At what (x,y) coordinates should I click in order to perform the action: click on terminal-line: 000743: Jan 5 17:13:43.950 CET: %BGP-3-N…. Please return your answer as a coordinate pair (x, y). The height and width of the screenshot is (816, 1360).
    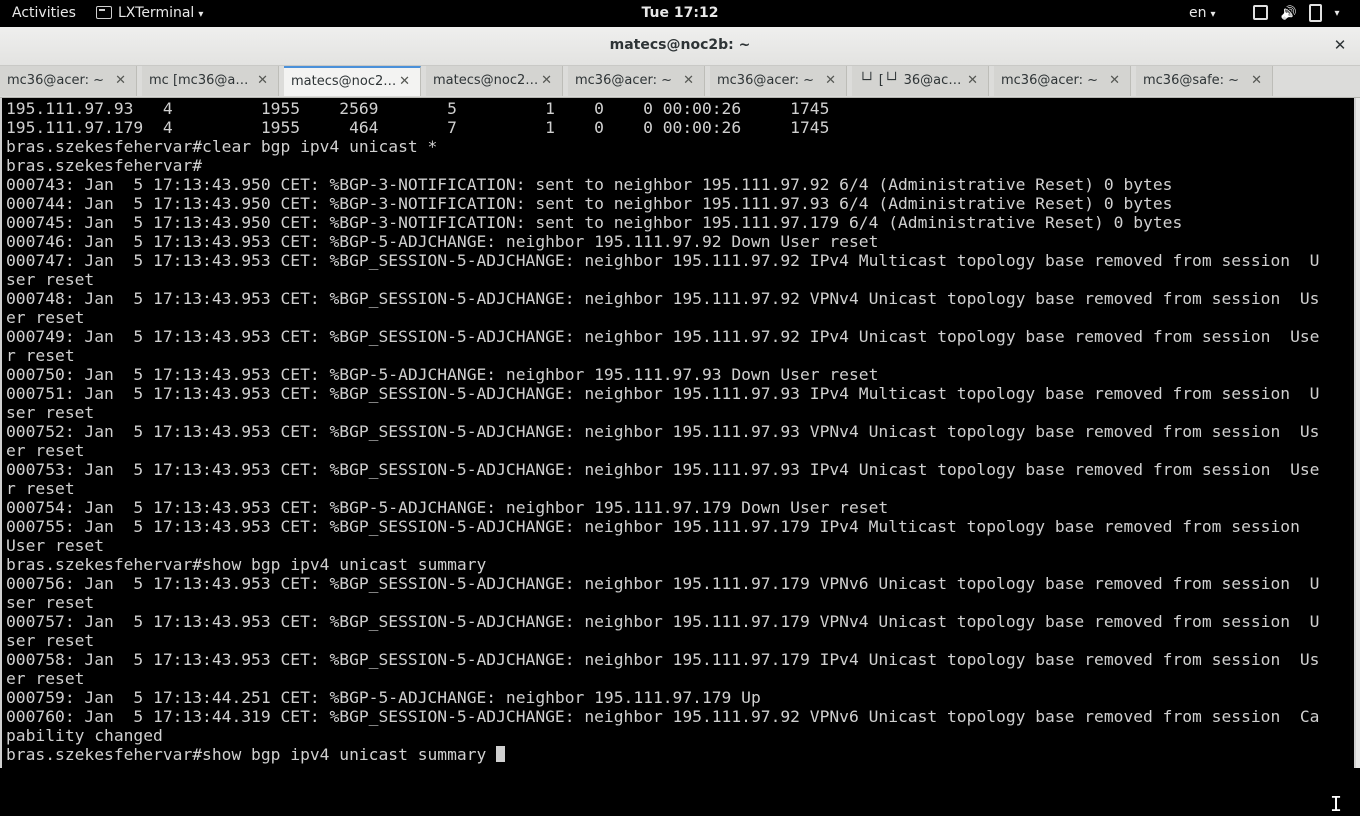
    Looking at the image, I should click on (589, 184).